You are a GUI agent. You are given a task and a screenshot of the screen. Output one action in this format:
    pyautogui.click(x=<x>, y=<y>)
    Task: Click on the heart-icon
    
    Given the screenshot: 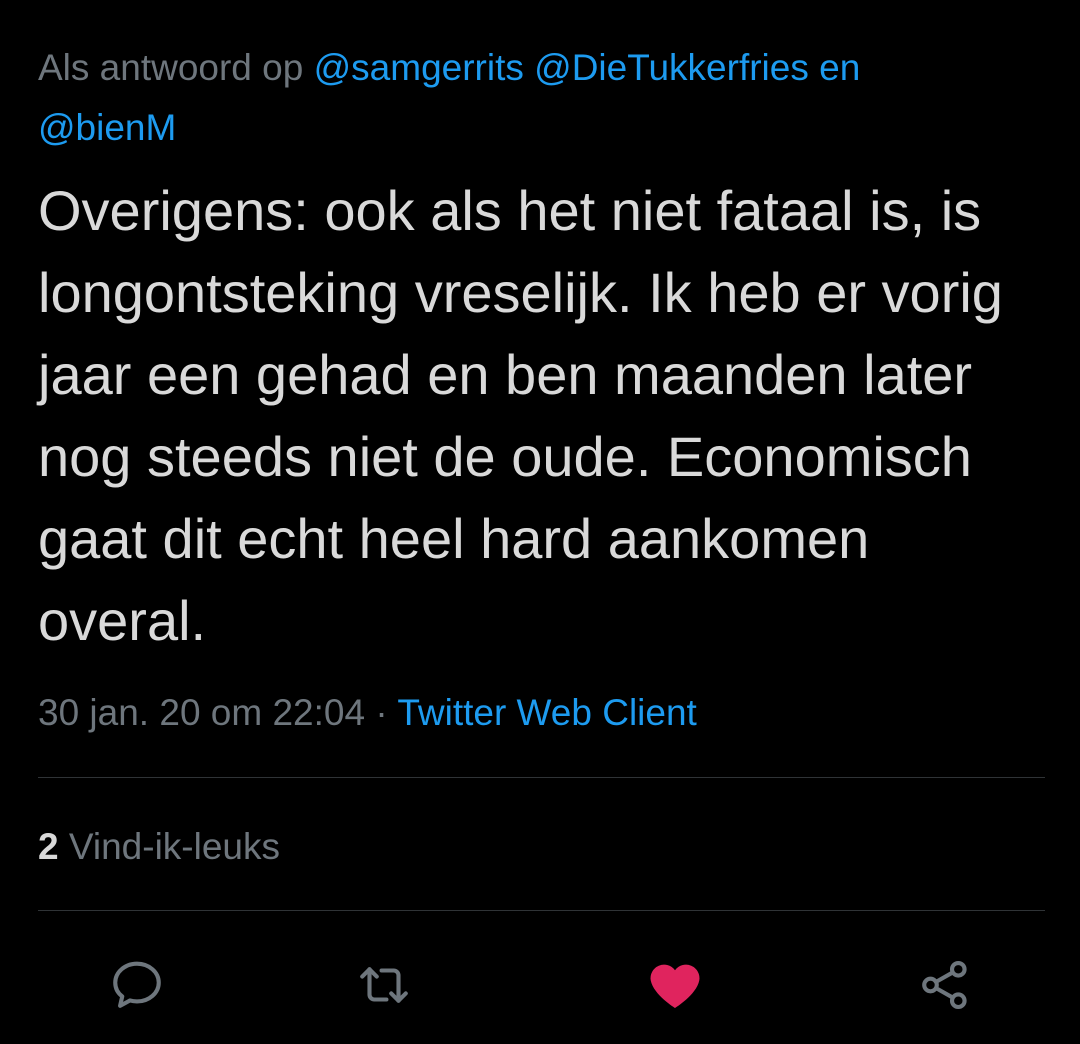 What is the action you would take?
    pyautogui.click(x=675, y=986)
    